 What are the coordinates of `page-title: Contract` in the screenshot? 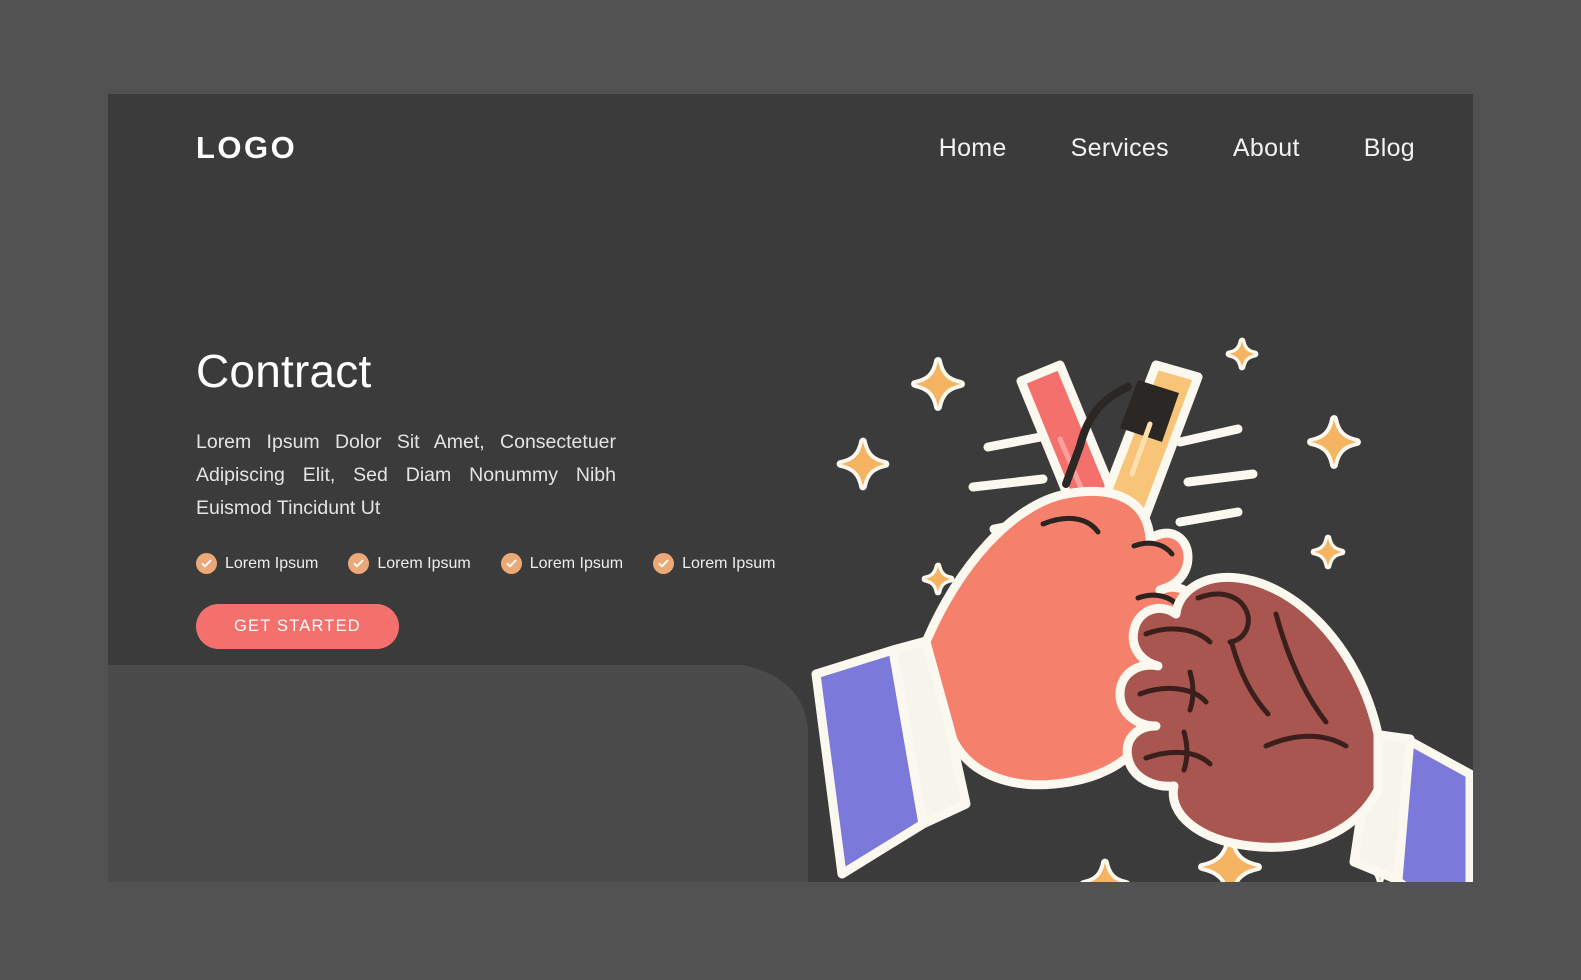 It's located at (284, 371).